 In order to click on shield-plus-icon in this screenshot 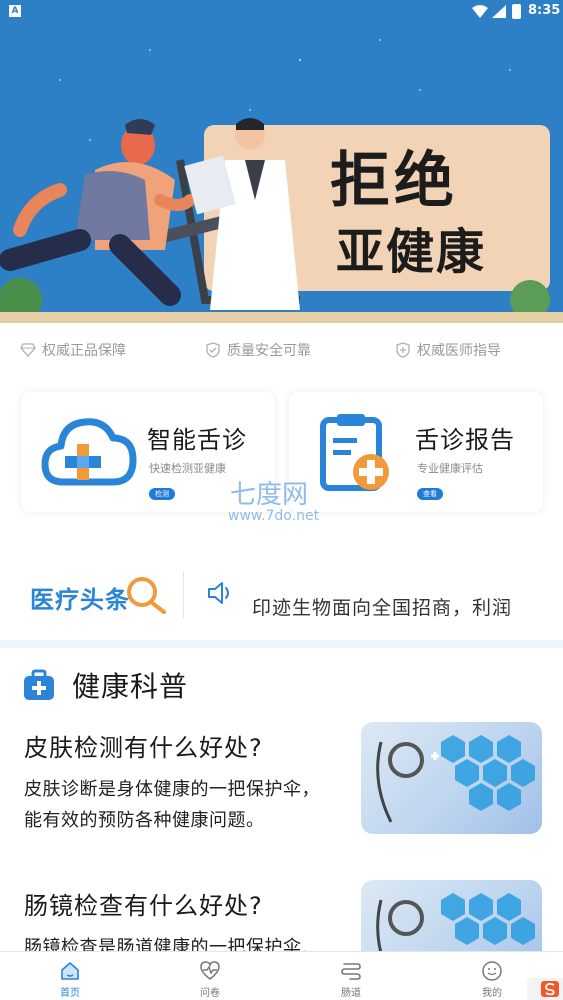, I will do `click(403, 350)`.